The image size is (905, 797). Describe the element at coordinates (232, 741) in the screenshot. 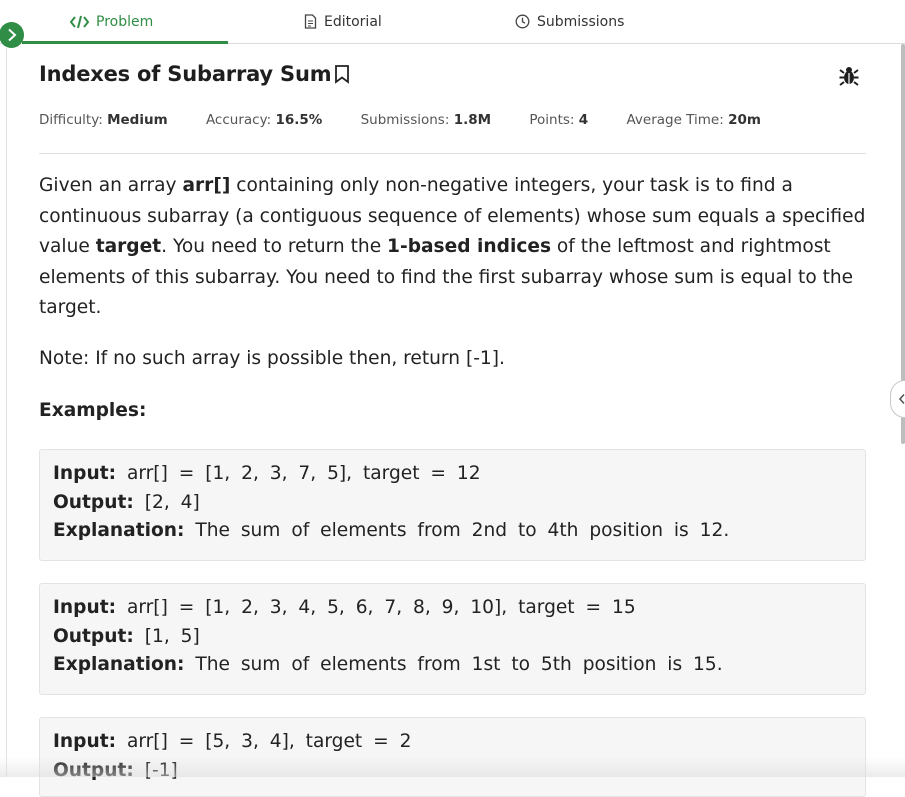

I see `example-input: Input: arr[] = [5, 3, 4], target = 2` at that location.